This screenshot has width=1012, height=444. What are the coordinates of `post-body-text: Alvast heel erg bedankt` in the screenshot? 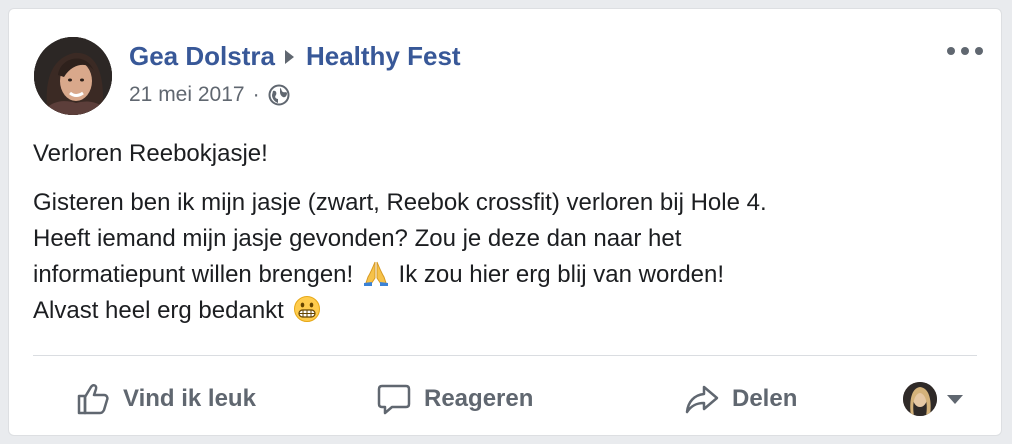 It's located at (158, 310).